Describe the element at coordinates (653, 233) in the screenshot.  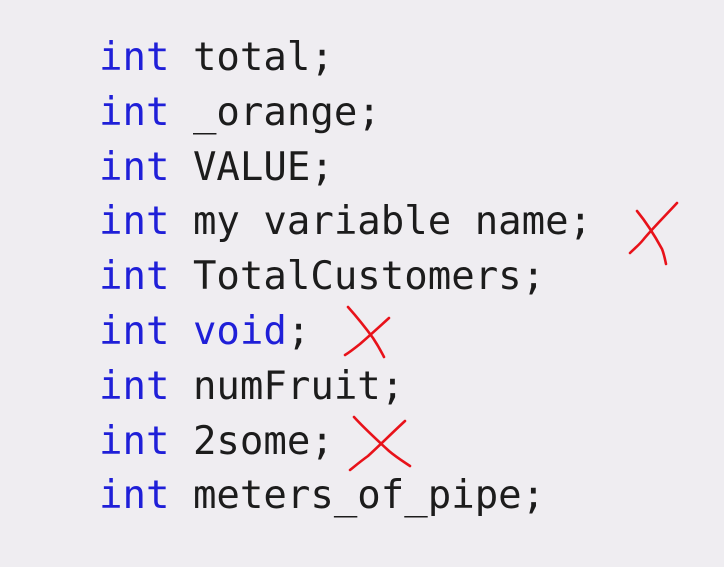
I see `cross-mark-icon` at that location.